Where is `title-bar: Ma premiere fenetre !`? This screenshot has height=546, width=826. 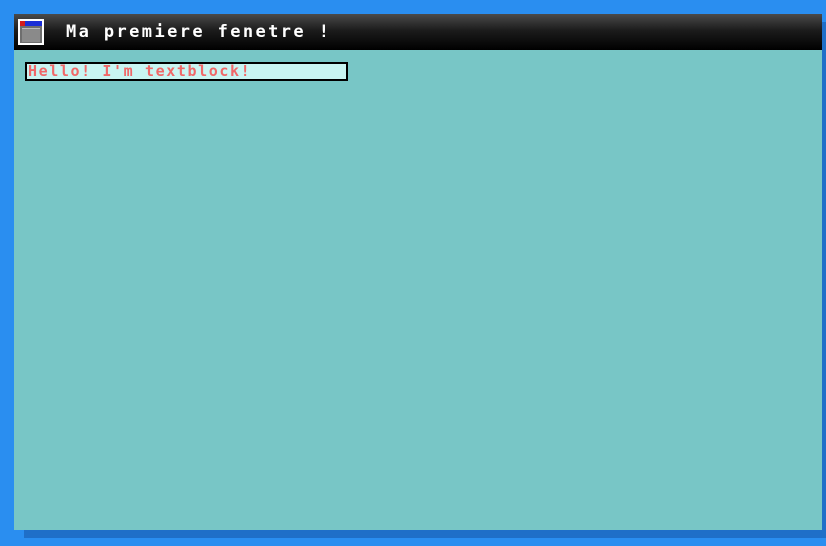 title-bar: Ma premiere fenetre ! is located at coordinates (418, 32).